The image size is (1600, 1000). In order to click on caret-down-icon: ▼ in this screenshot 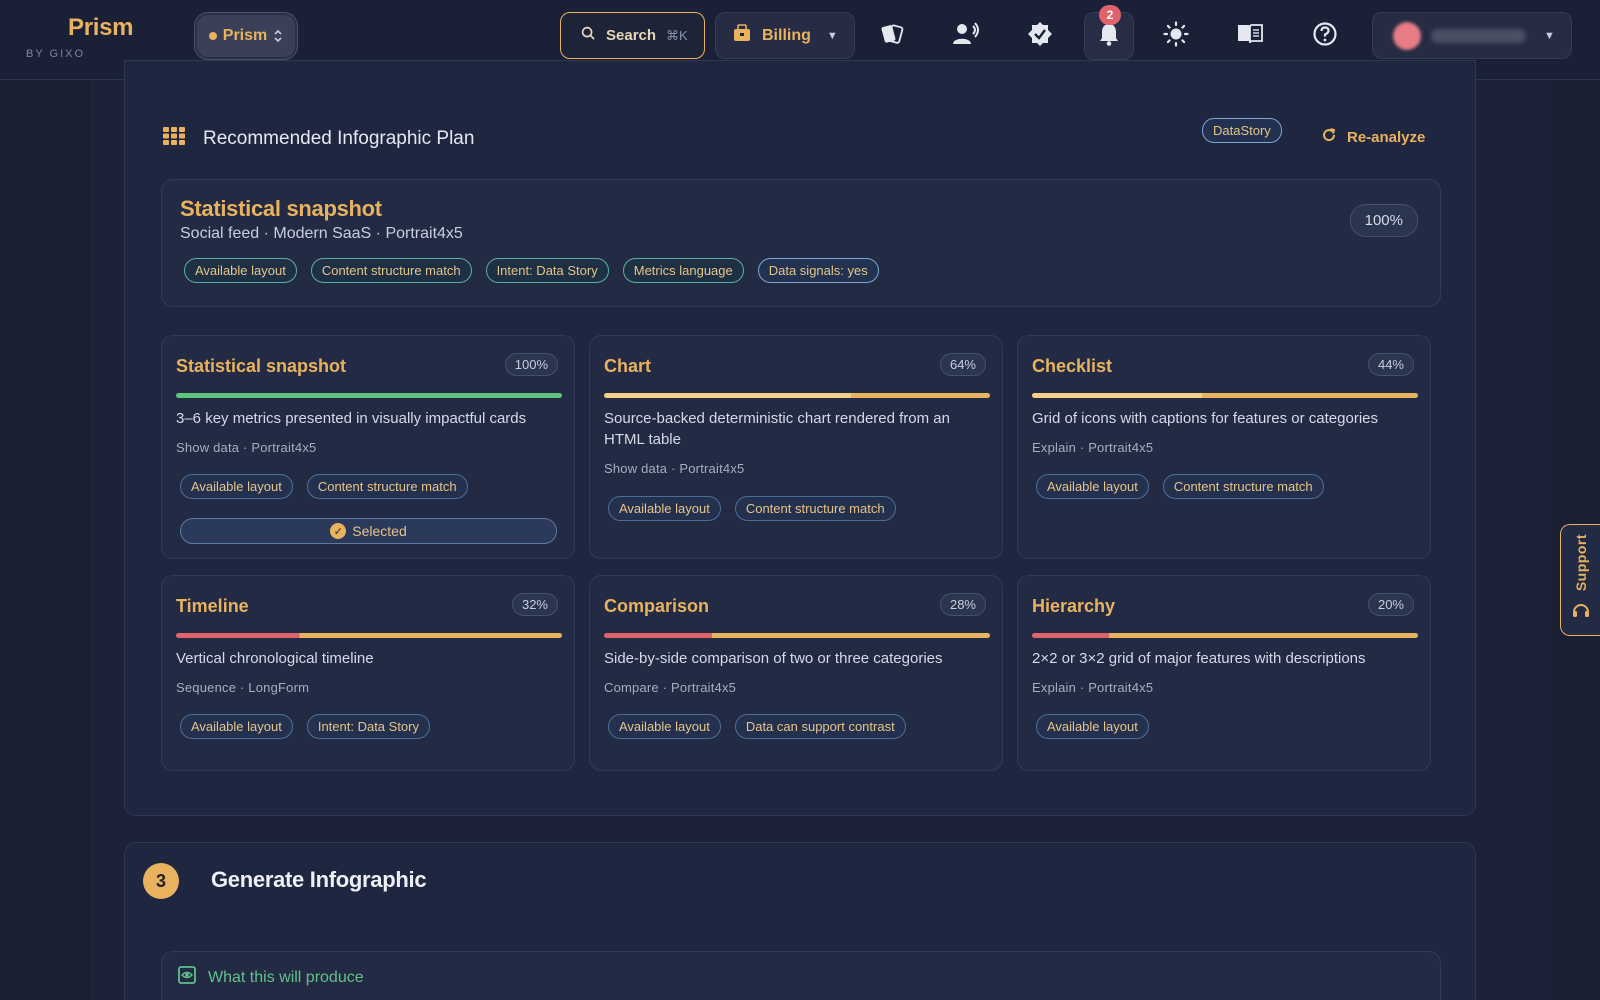, I will do `click(832, 35)`.